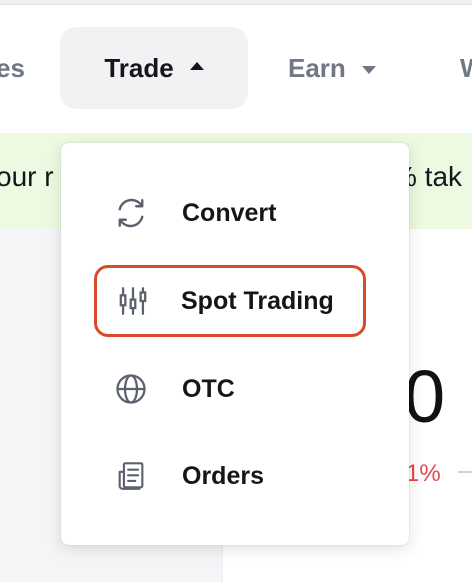 Image resolution: width=472 pixels, height=582 pixels. I want to click on orders-icon, so click(131, 476).